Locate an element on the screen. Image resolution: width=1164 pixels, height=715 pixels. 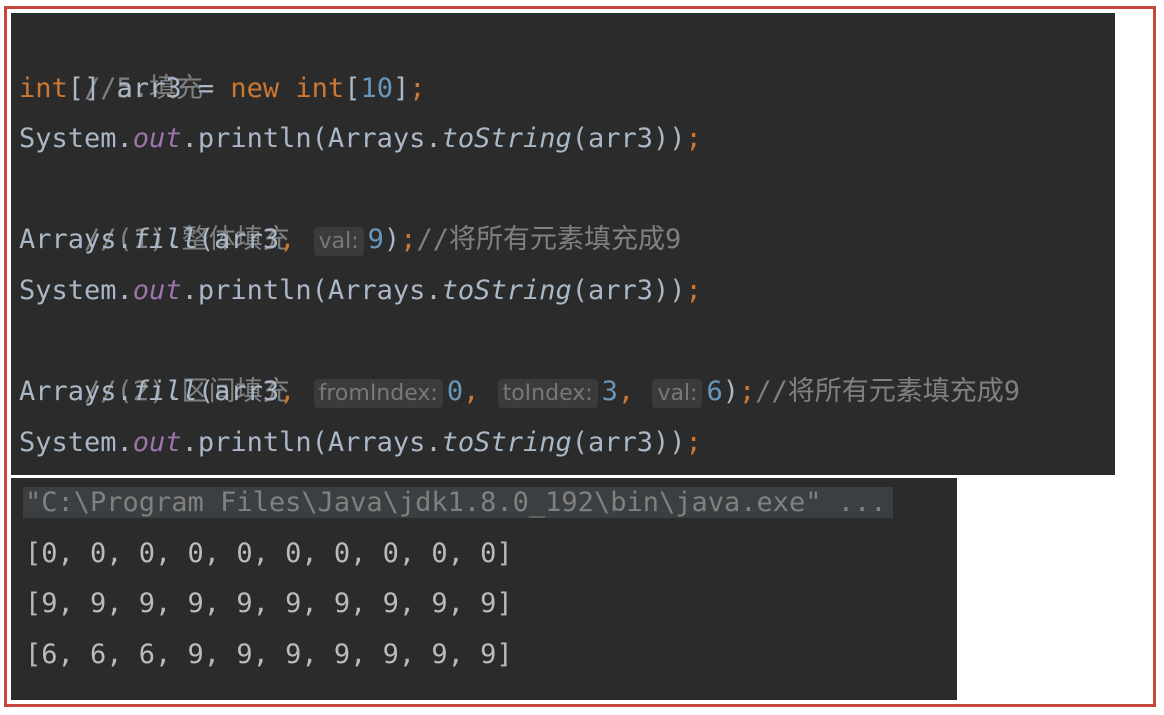
code-token: ] is located at coordinates (401, 88).